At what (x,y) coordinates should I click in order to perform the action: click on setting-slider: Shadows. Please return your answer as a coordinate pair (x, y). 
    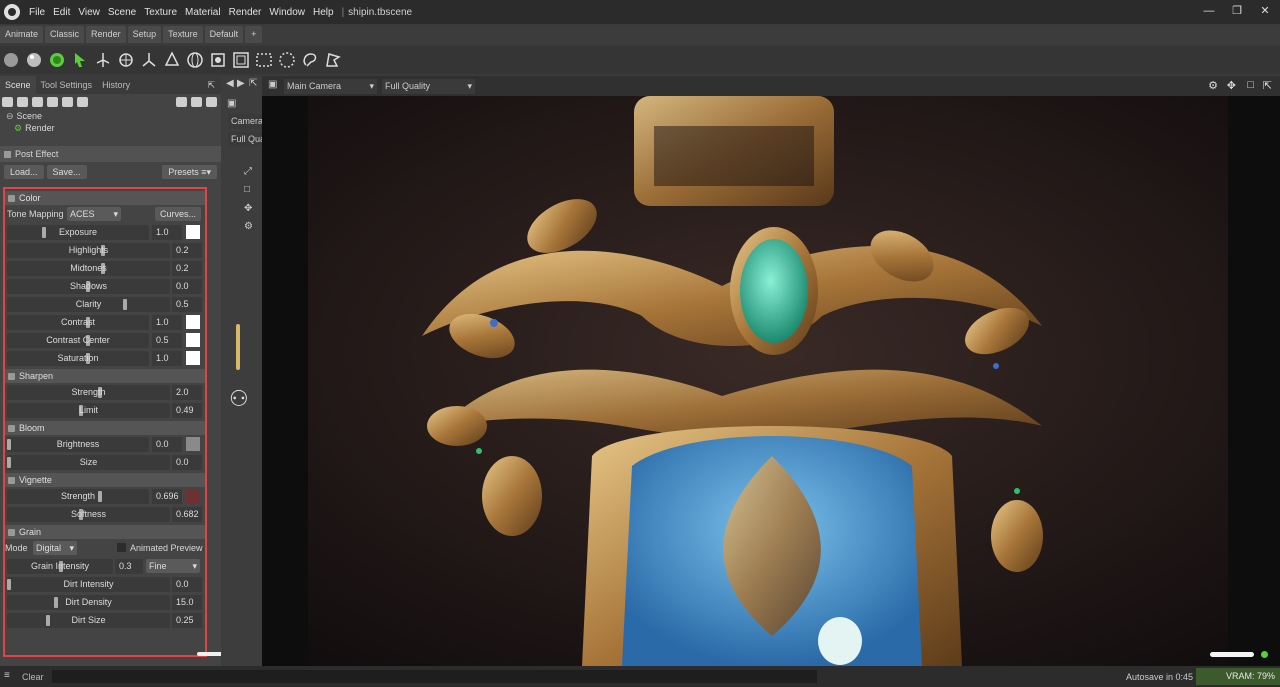
    Looking at the image, I should click on (88, 286).